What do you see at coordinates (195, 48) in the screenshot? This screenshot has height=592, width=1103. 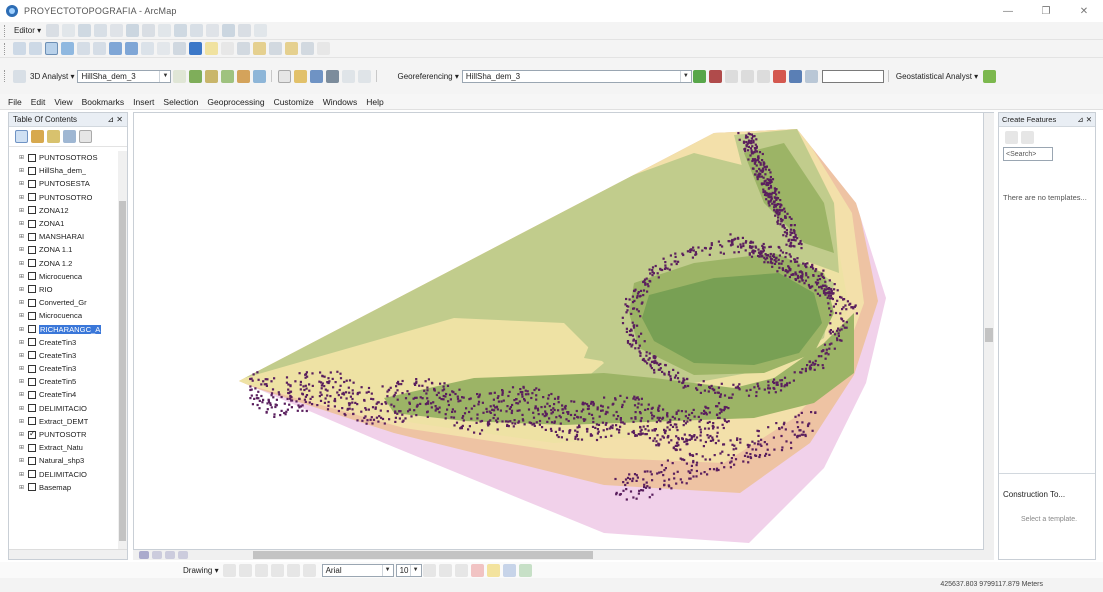 I see `identify-icon` at bounding box center [195, 48].